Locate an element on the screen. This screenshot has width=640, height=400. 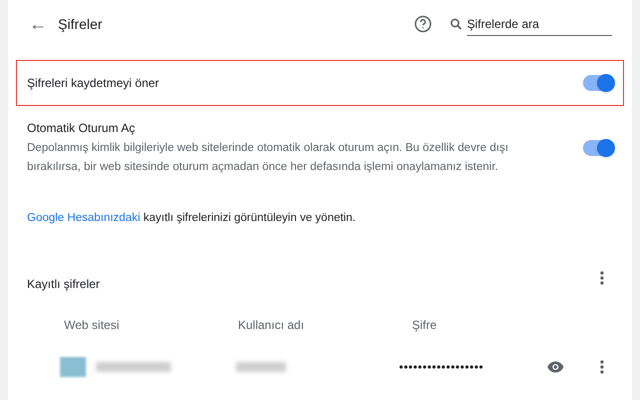
setting-description: Depolanmış kimlik bilgileriyle web sitelerinde otomatik olarak oturum açın. Bu özellik devre dışı bırakılırsa, bir web sitesinde oturum açmadan önce her defasında işlemi onaylamanız istenir. is located at coordinates (268, 158).